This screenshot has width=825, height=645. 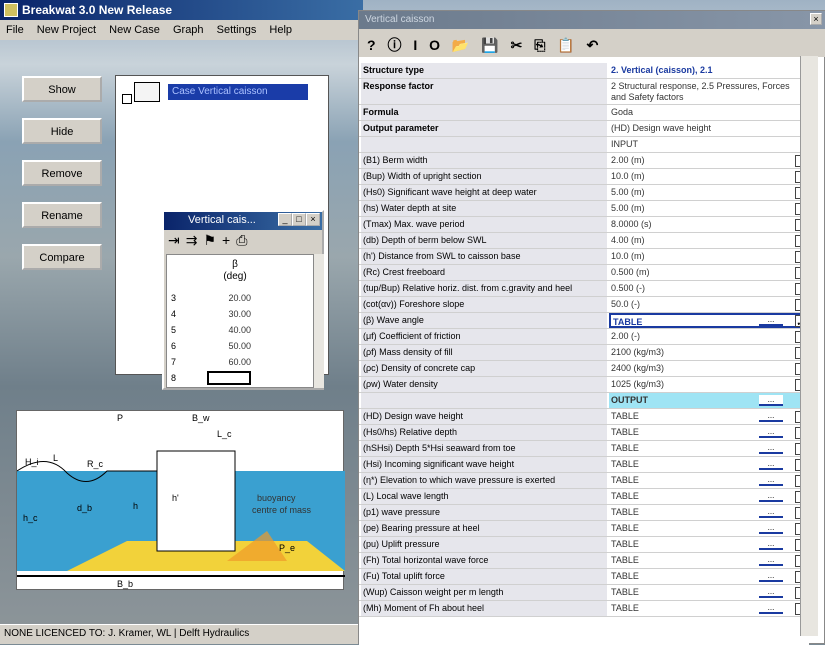 I want to click on vc-close-button: ×, so click(x=816, y=19).